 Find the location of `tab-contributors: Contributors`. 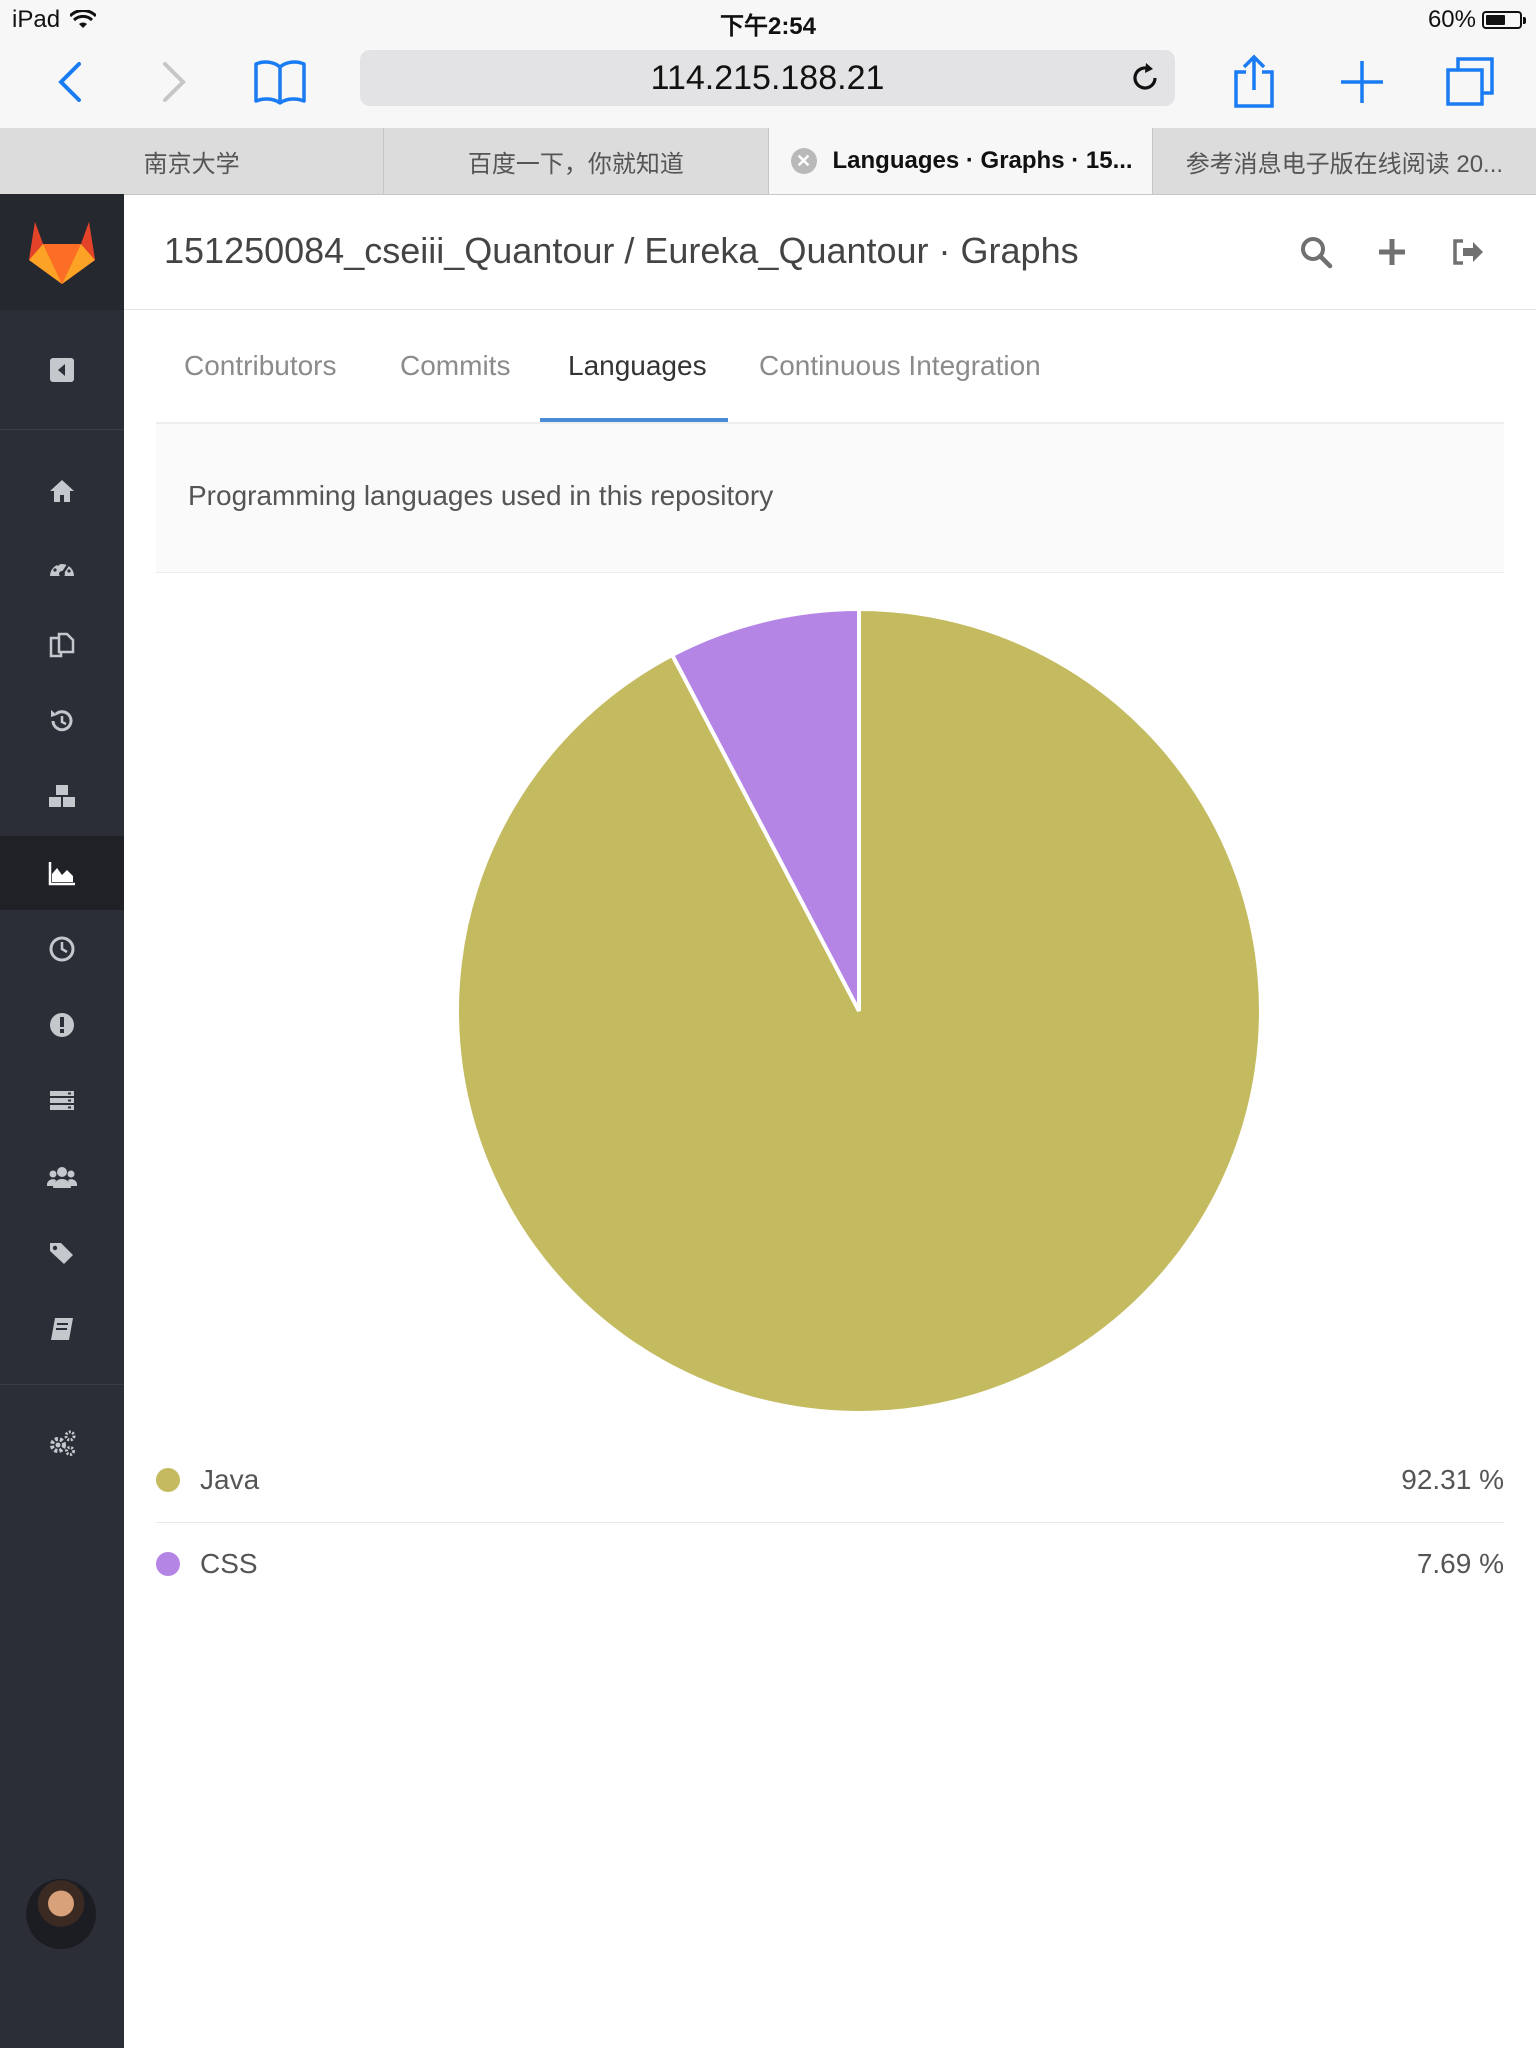

tab-contributors: Contributors is located at coordinates (260, 366).